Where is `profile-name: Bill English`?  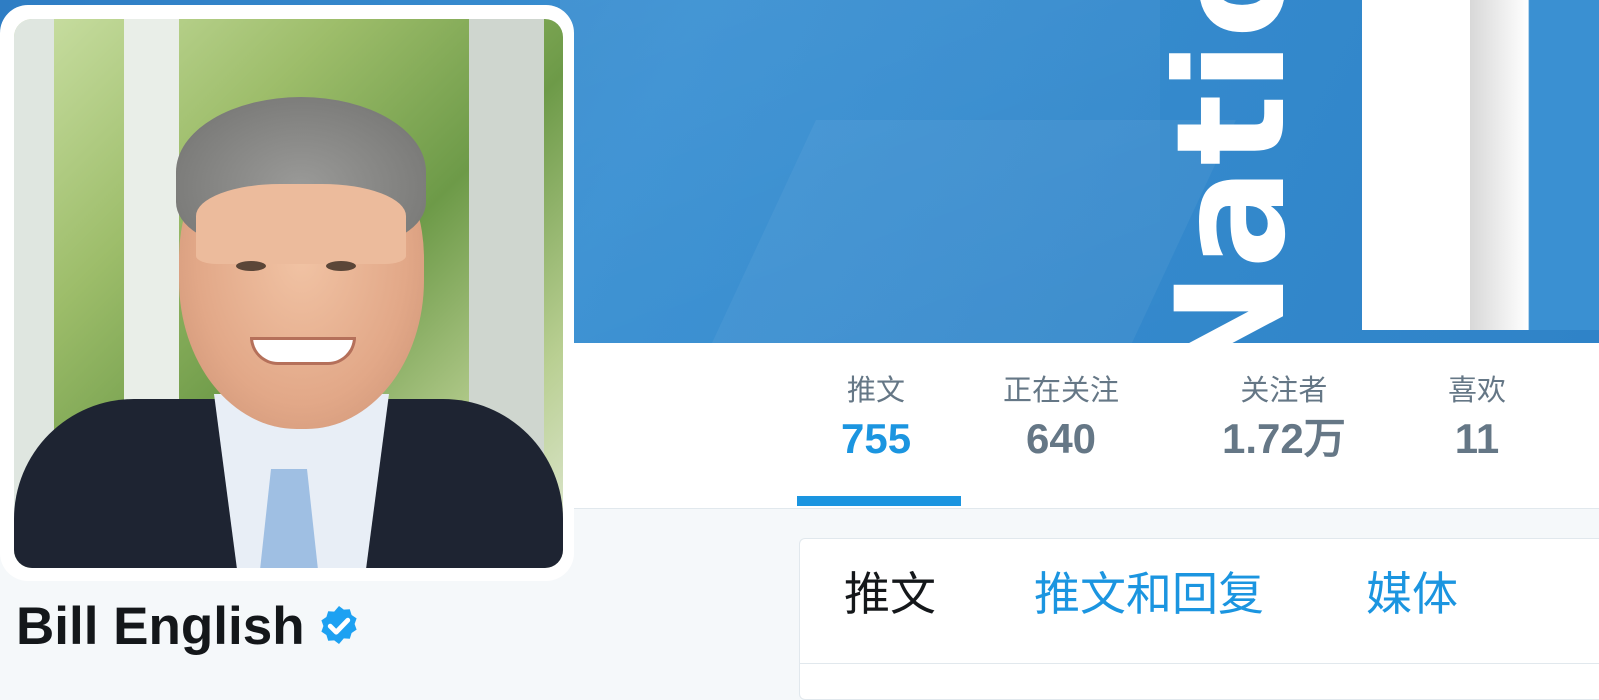
profile-name: Bill English is located at coordinates (189, 626).